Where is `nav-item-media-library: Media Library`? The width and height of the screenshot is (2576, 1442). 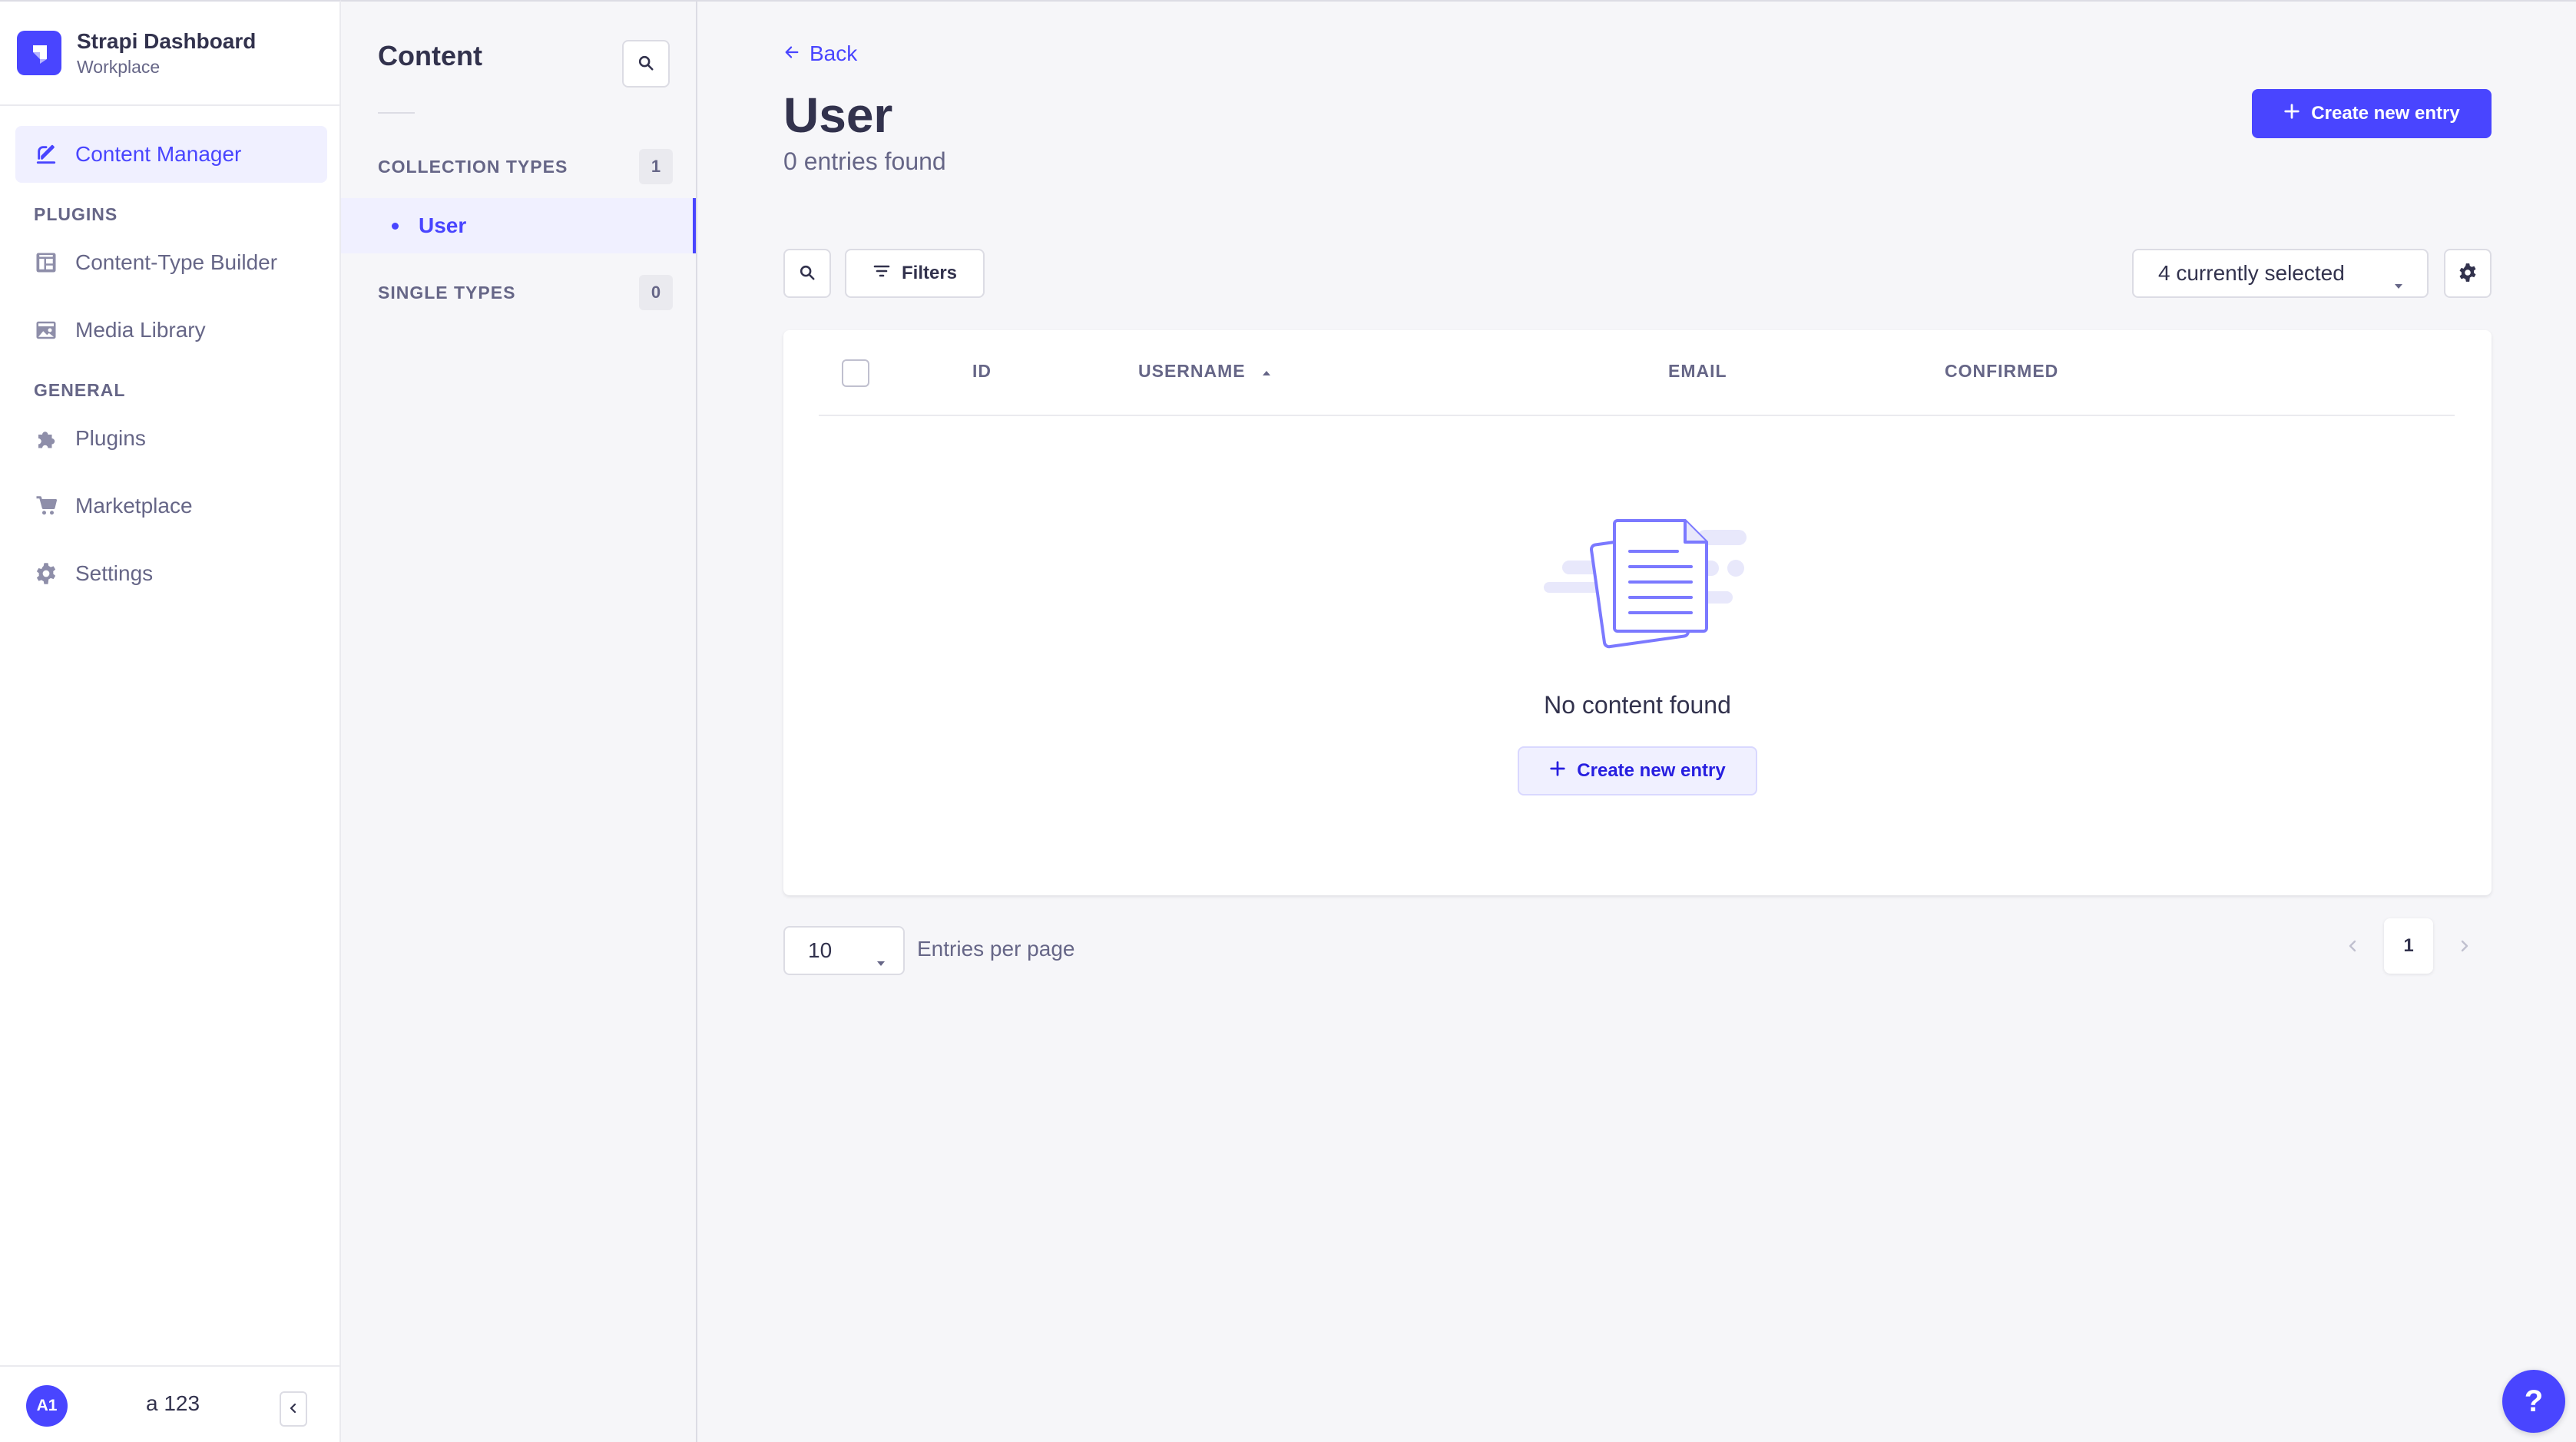
nav-item-media-library: Media Library is located at coordinates (171, 331).